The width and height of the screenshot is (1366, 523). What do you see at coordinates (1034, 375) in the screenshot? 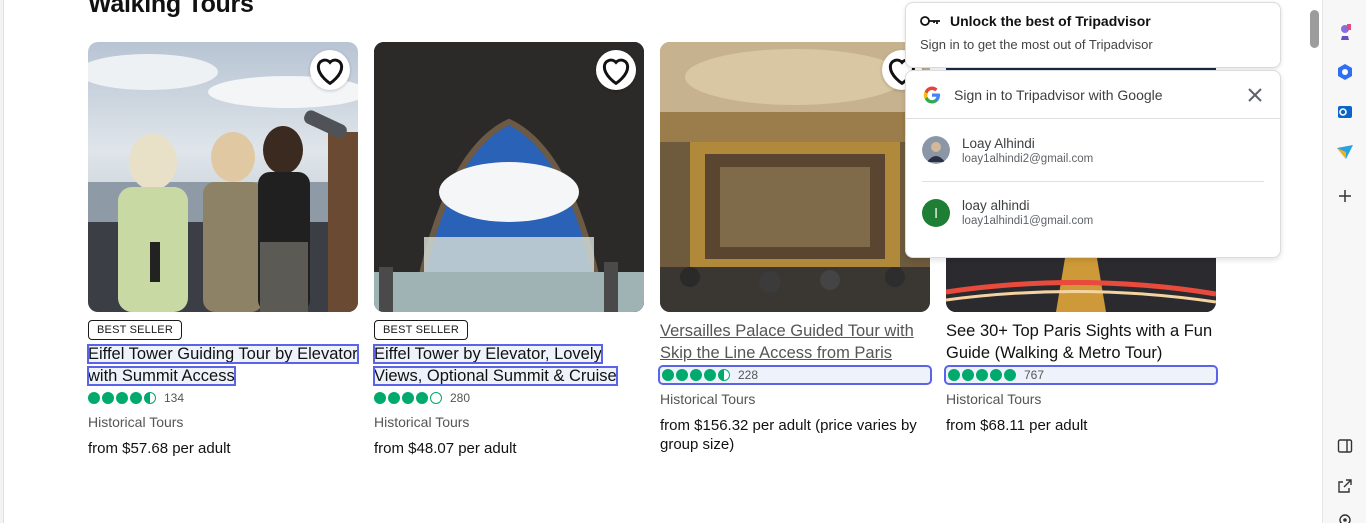
I see `review-count: 767` at bounding box center [1034, 375].